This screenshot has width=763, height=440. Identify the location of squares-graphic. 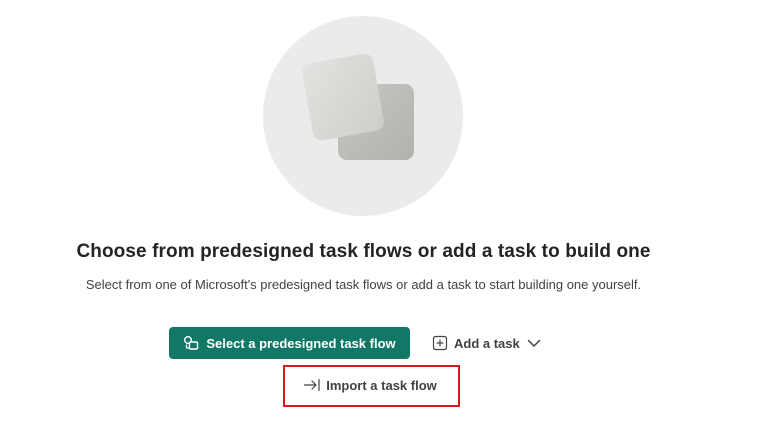
(358, 106).